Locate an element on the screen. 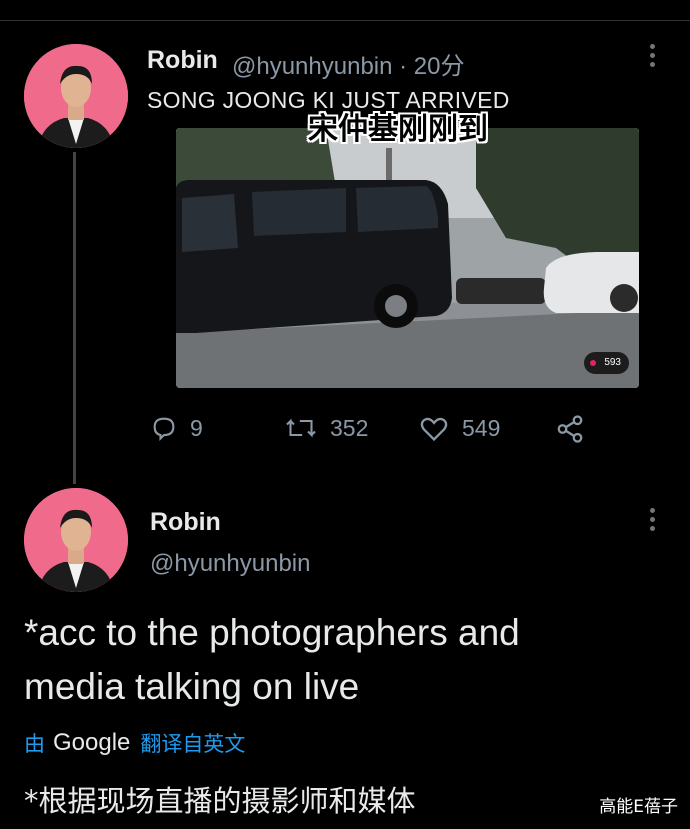 This screenshot has height=829, width=690. retweet-icon is located at coordinates (301, 428).